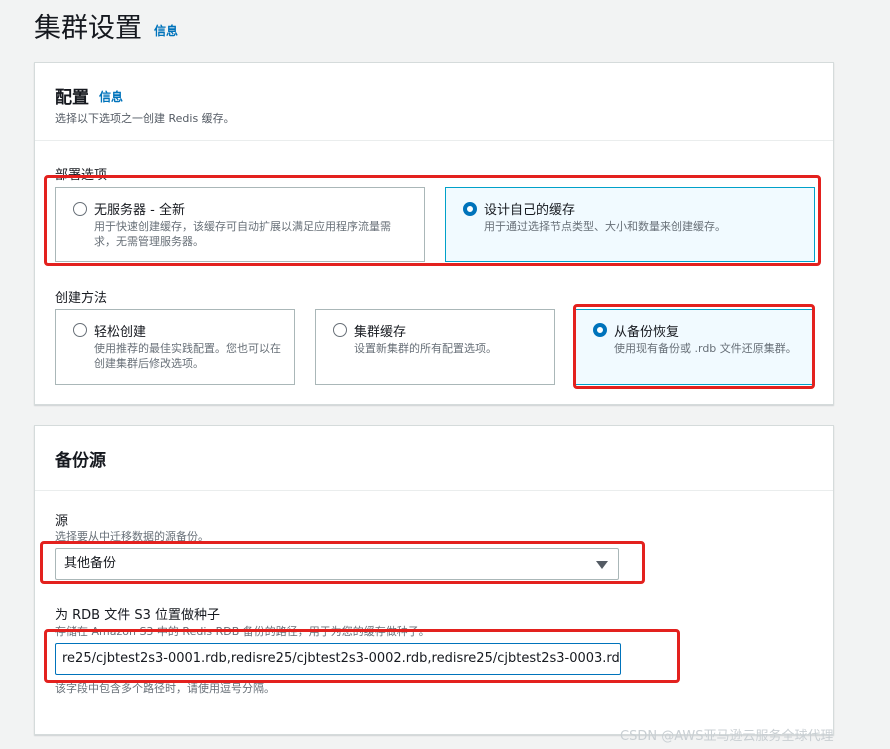  I want to click on cluster-cache-description: 设置新集群的所有配置选项。, so click(425, 348).